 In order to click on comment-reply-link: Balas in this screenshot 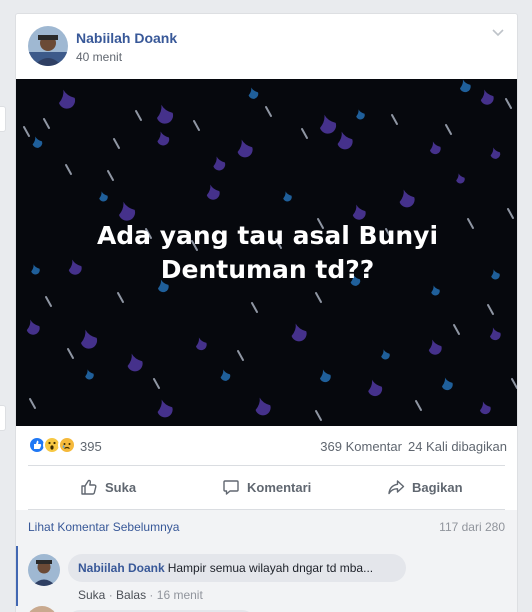, I will do `click(131, 595)`.